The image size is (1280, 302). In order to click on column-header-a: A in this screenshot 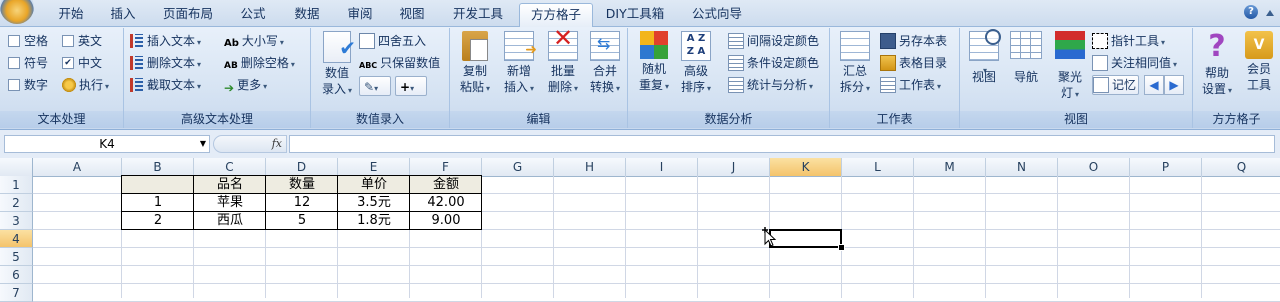, I will do `click(77, 167)`.